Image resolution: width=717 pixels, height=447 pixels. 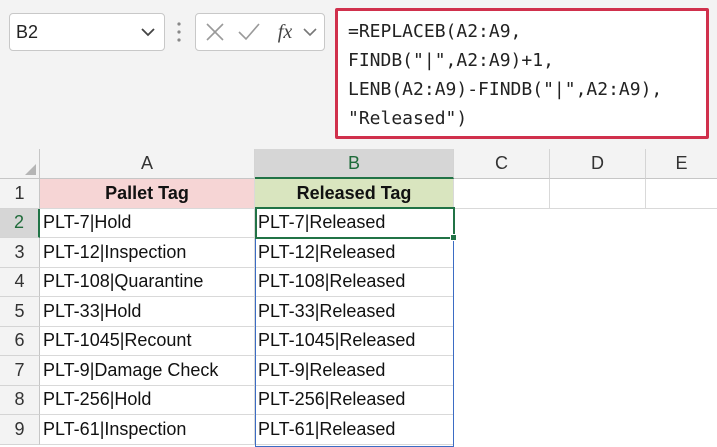 What do you see at coordinates (354, 282) in the screenshot?
I see `cell-released-tag: PLT-108|Released` at bounding box center [354, 282].